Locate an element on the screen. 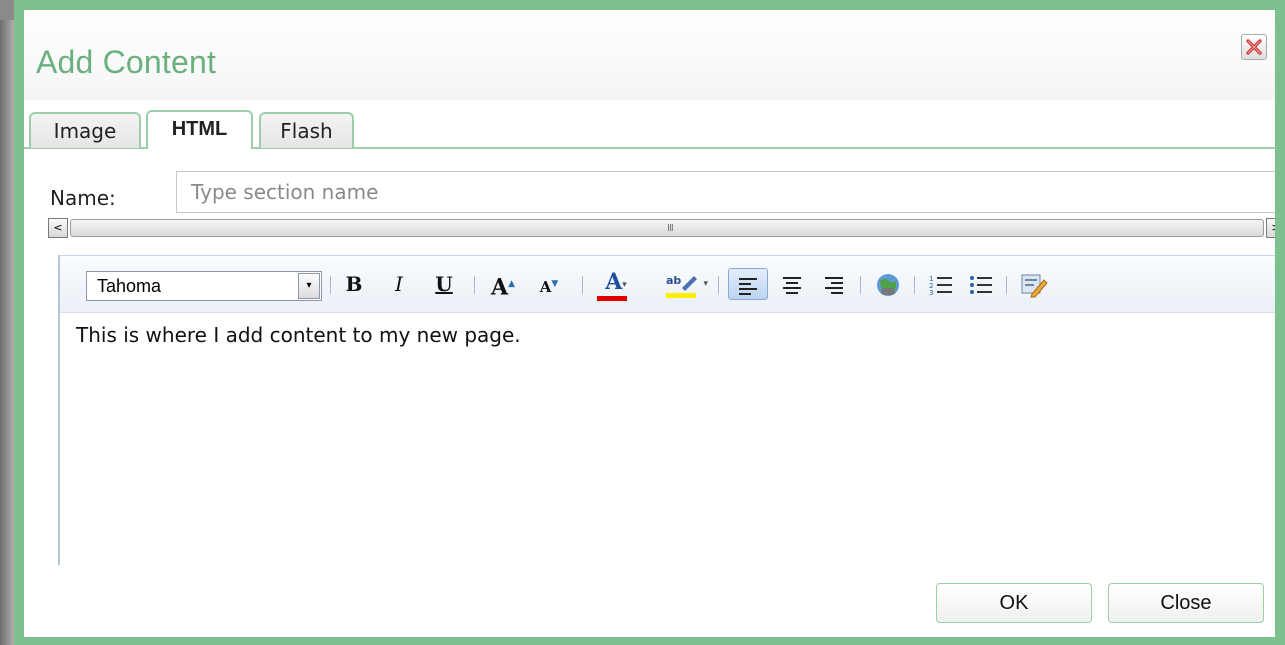 This screenshot has width=1285, height=645. underline-button: U is located at coordinates (444, 284).